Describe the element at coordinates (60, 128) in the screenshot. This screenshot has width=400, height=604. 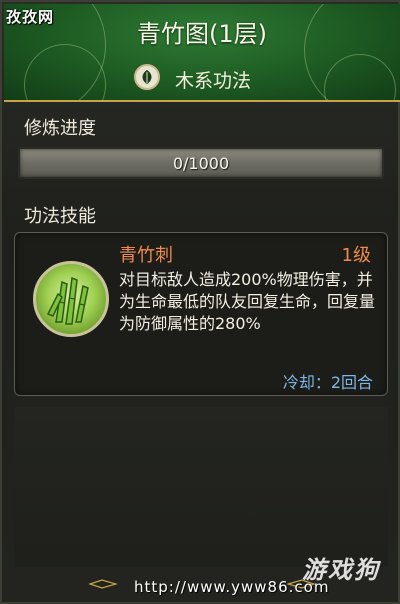
I see `progress-section-label: 修炼进度` at that location.